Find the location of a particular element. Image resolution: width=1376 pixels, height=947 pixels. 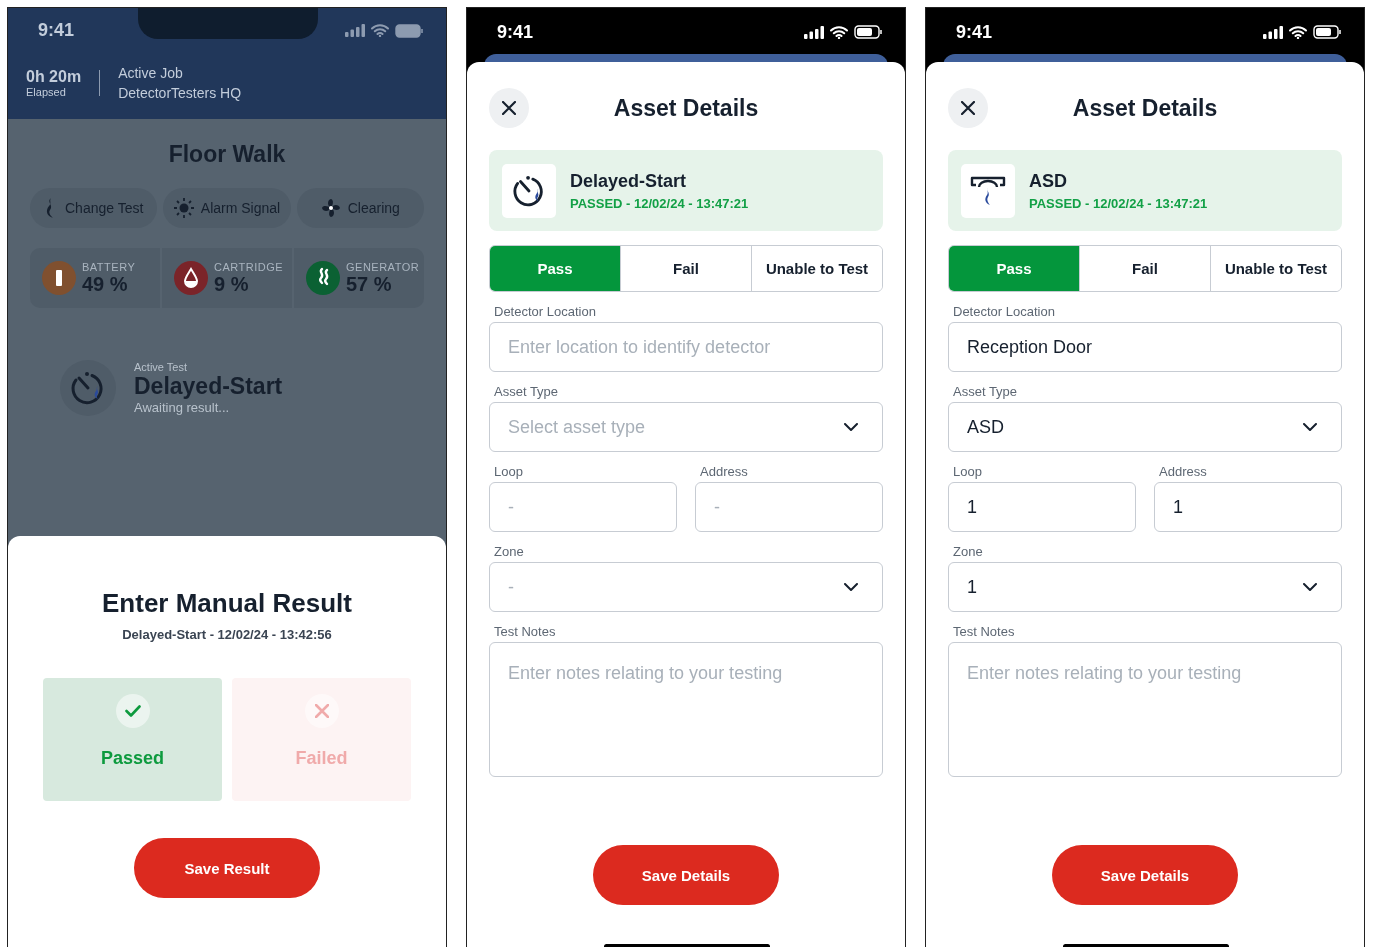

sheet-title: Enter Manual Result is located at coordinates (227, 603).